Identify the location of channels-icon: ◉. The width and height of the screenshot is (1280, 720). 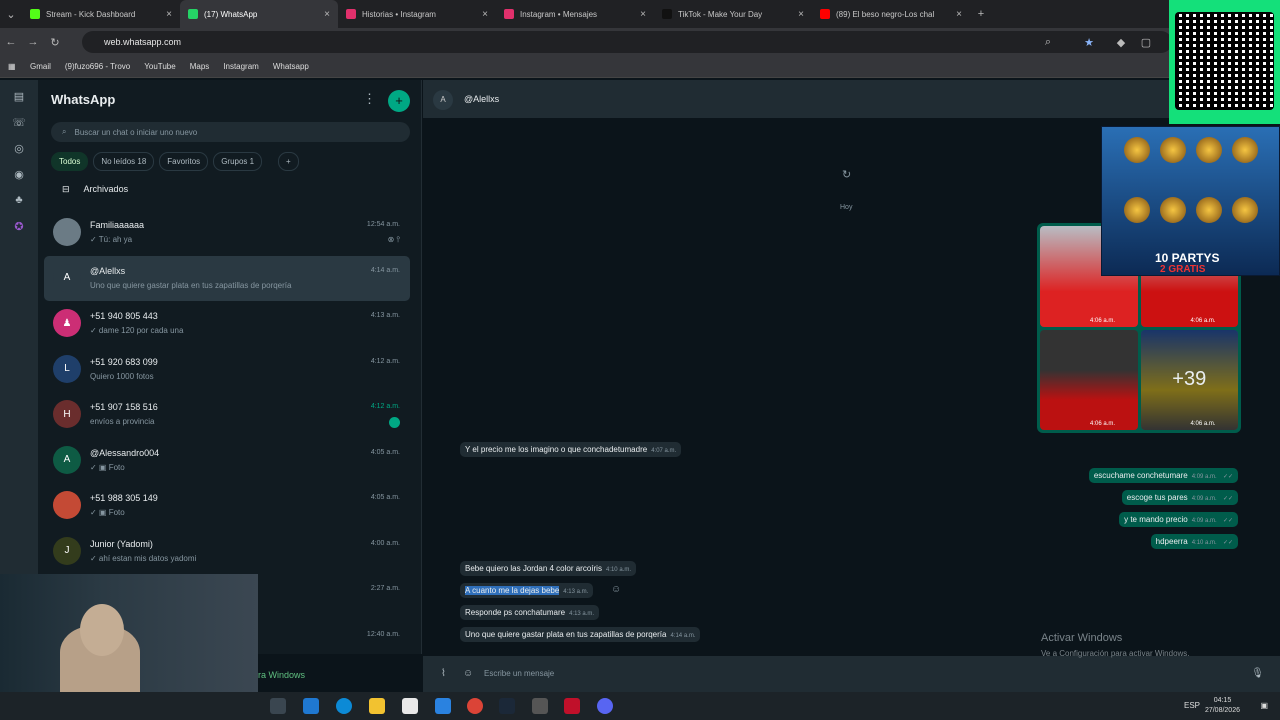
(19, 175).